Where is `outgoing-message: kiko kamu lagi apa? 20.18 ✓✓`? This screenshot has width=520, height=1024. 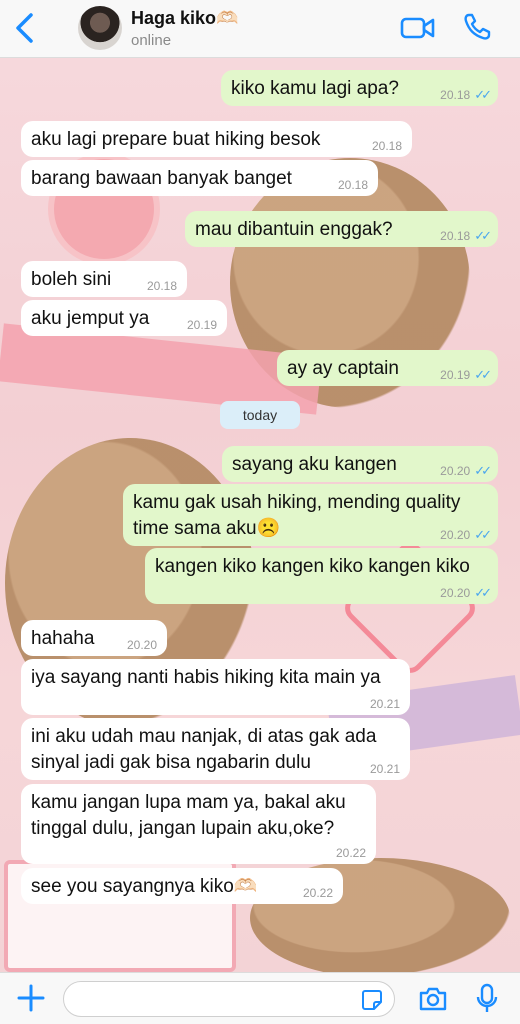
outgoing-message: kiko kamu lagi apa? 20.18 ✓✓ is located at coordinates (359, 88).